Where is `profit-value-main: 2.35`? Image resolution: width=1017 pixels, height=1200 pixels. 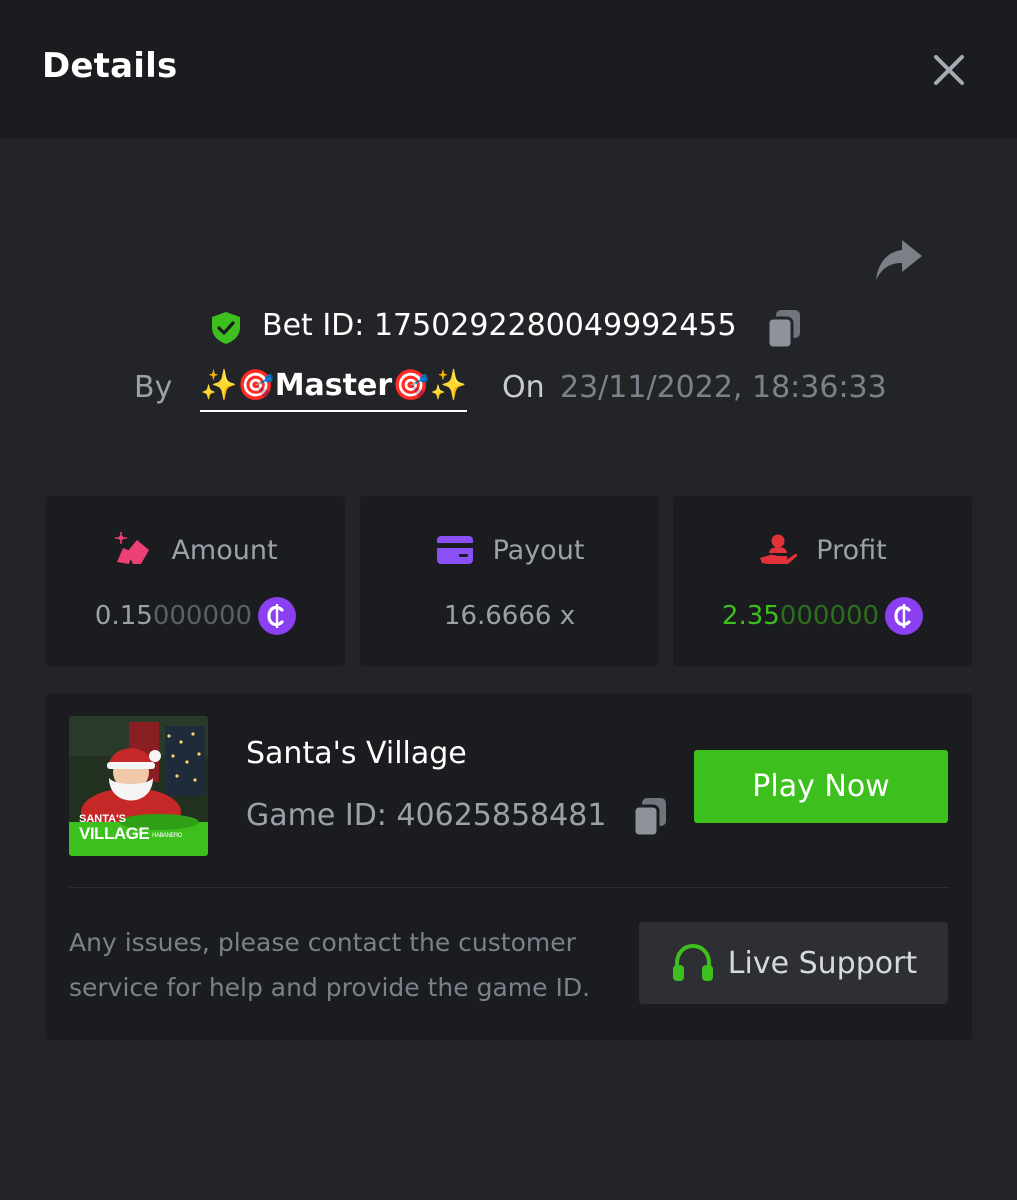 profit-value-main: 2.35 is located at coordinates (750, 616).